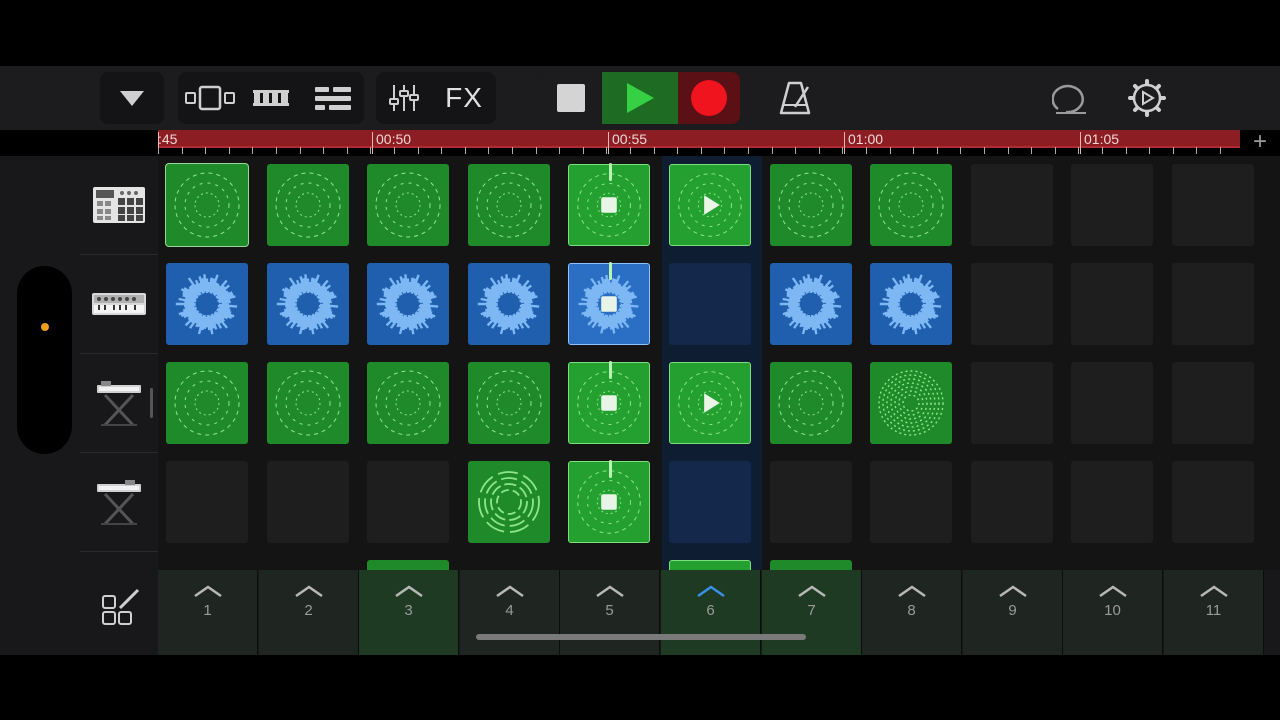 The height and width of the screenshot is (720, 1280). I want to click on pitch-slider, so click(44, 360).